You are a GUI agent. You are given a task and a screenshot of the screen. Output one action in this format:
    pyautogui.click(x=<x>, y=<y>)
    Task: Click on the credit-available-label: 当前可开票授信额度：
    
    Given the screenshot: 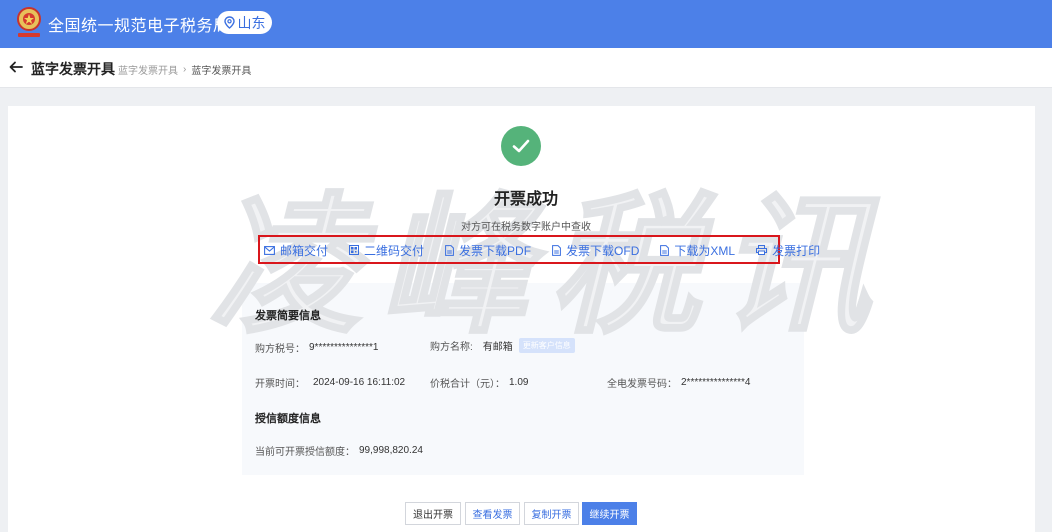 What is the action you would take?
    pyautogui.click(x=305, y=452)
    